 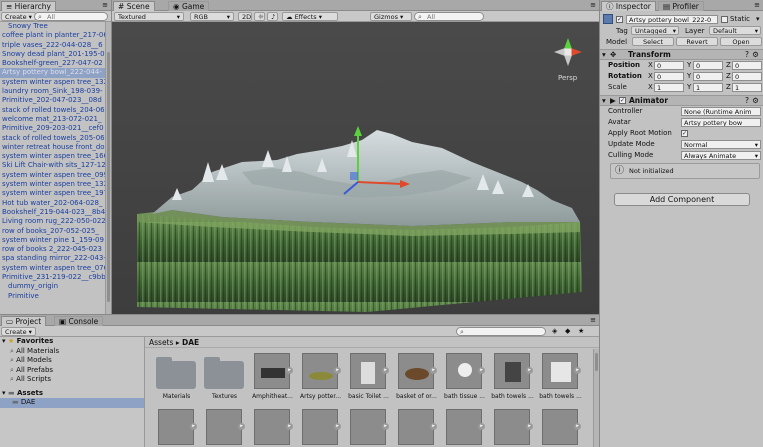 I want to click on scrollbar-thumb, so click(x=596, y=362).